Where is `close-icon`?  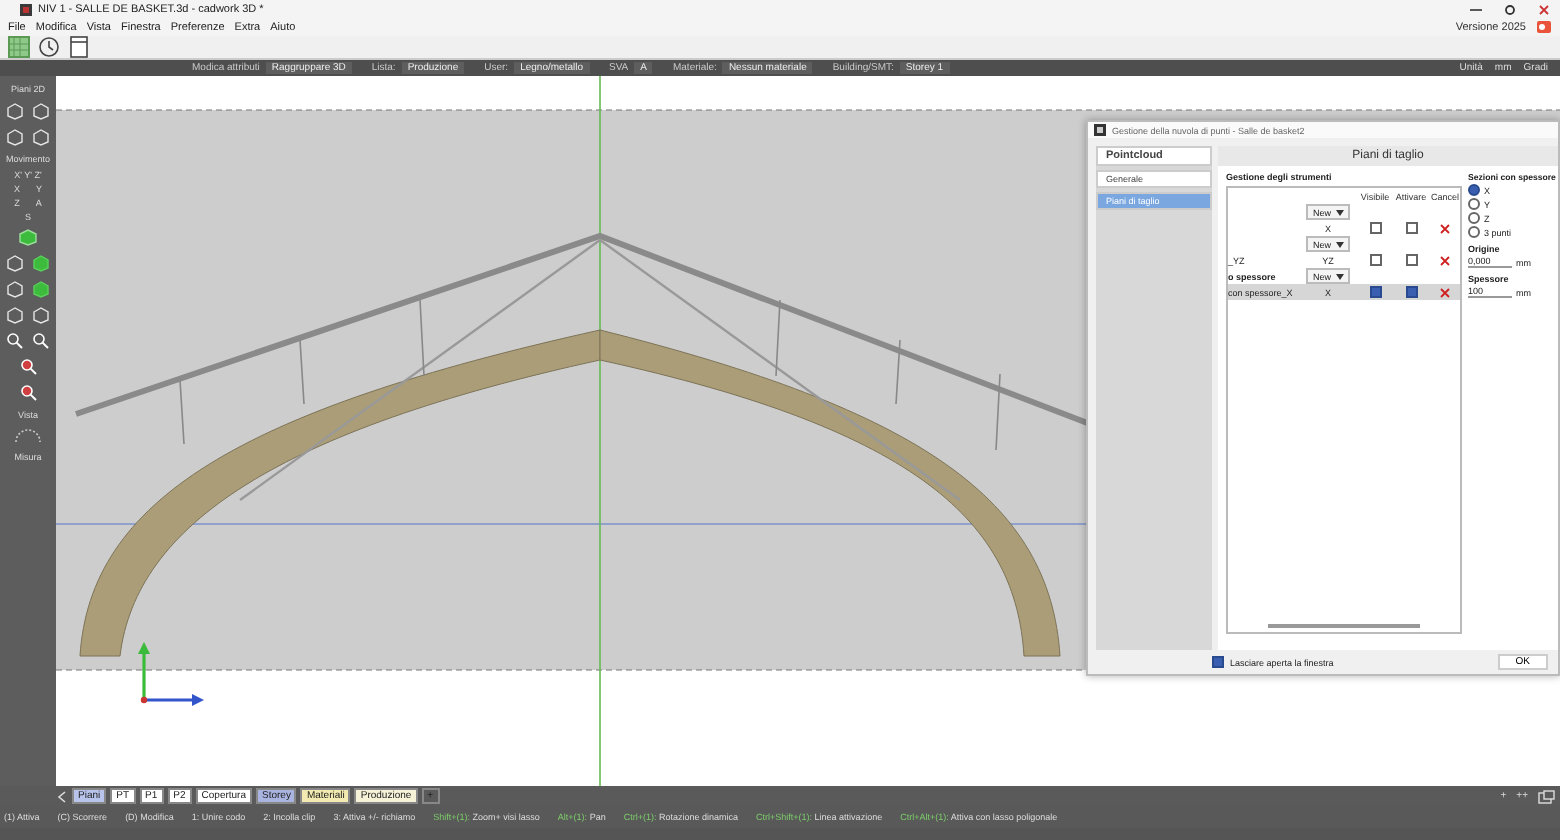
close-icon is located at coordinates (1544, 9).